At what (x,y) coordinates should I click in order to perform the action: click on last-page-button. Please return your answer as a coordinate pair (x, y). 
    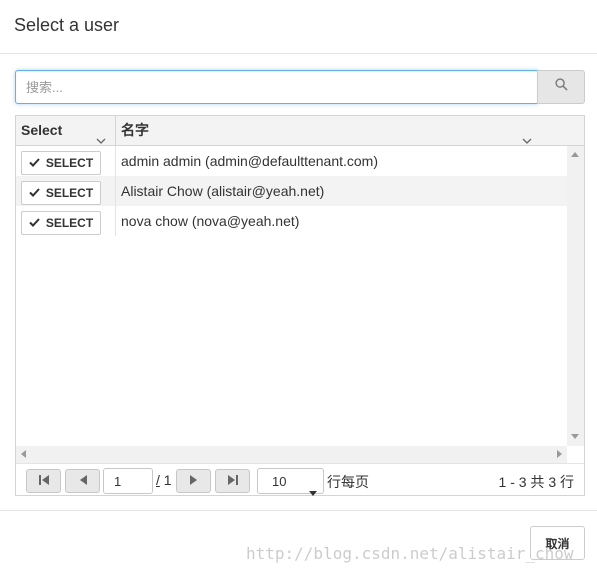
    Looking at the image, I should click on (232, 481).